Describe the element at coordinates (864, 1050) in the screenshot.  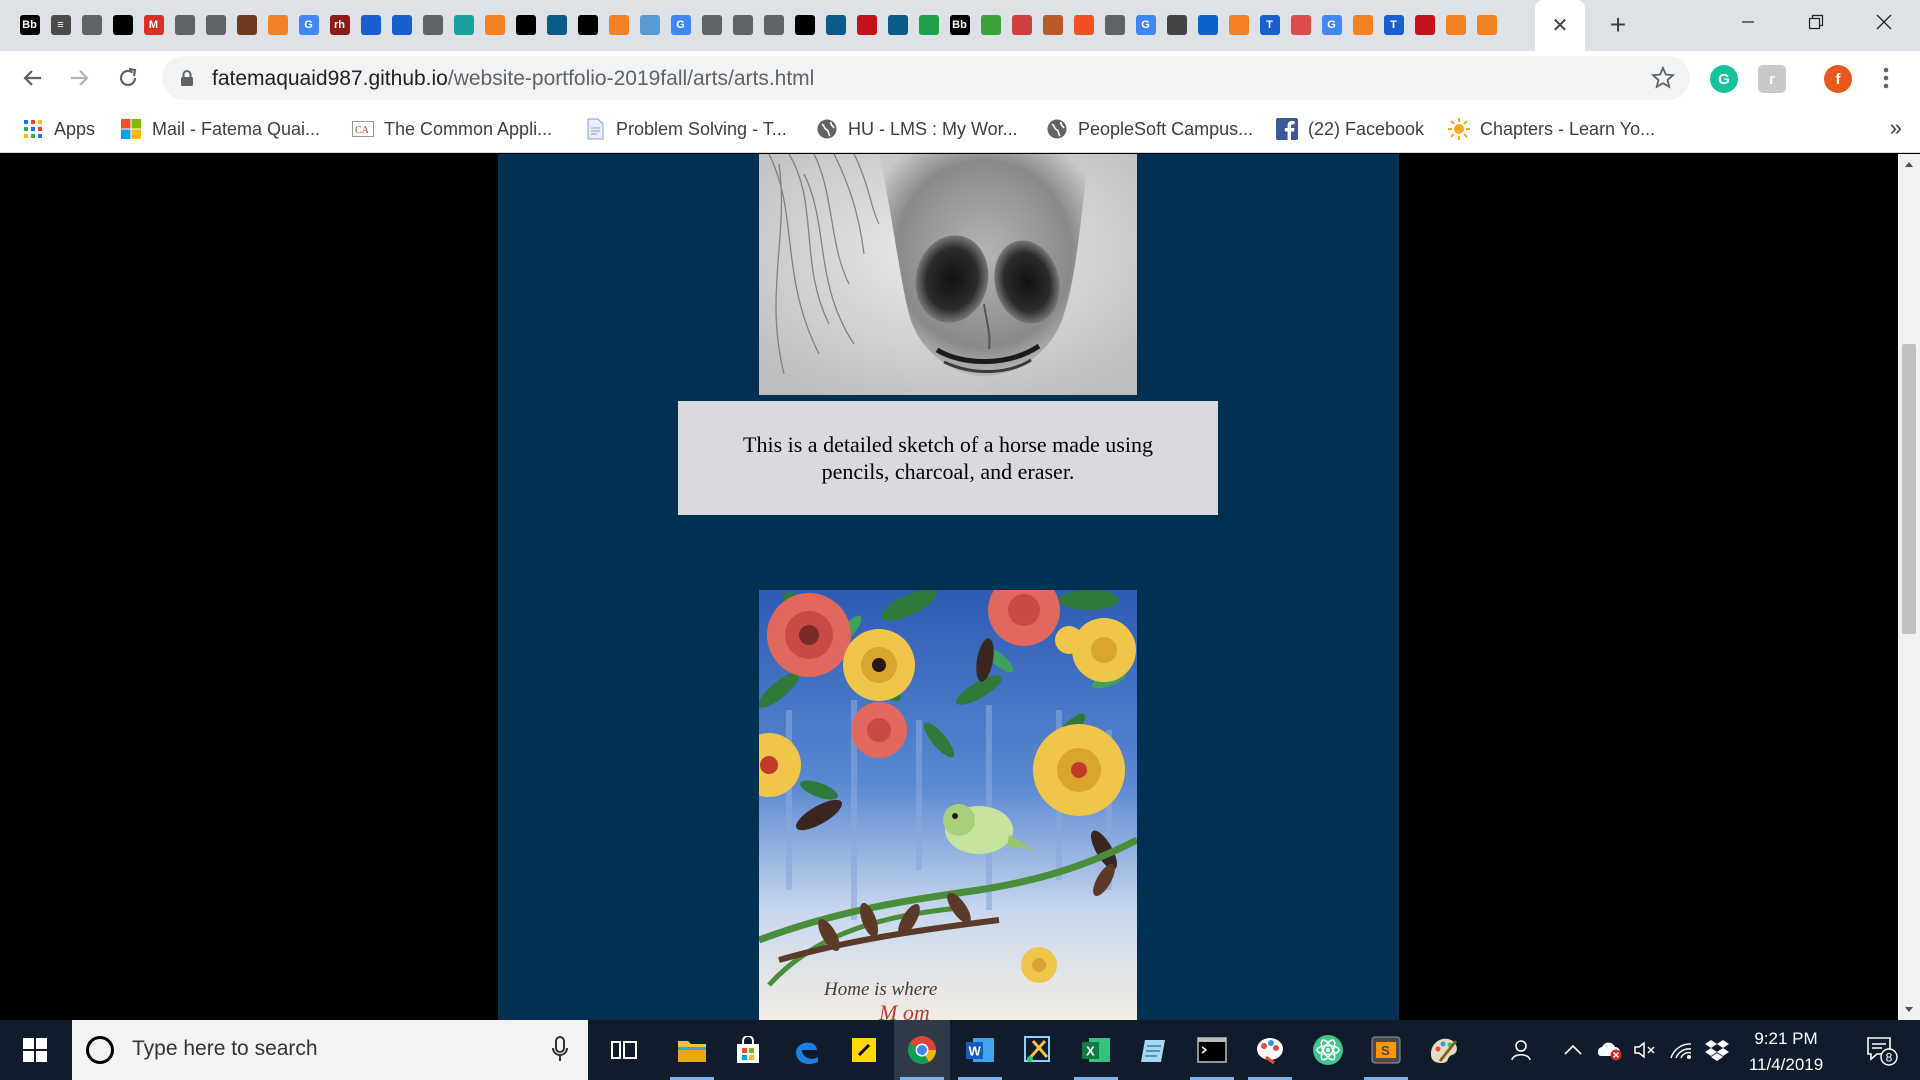
I see `sticky-notes-button` at that location.